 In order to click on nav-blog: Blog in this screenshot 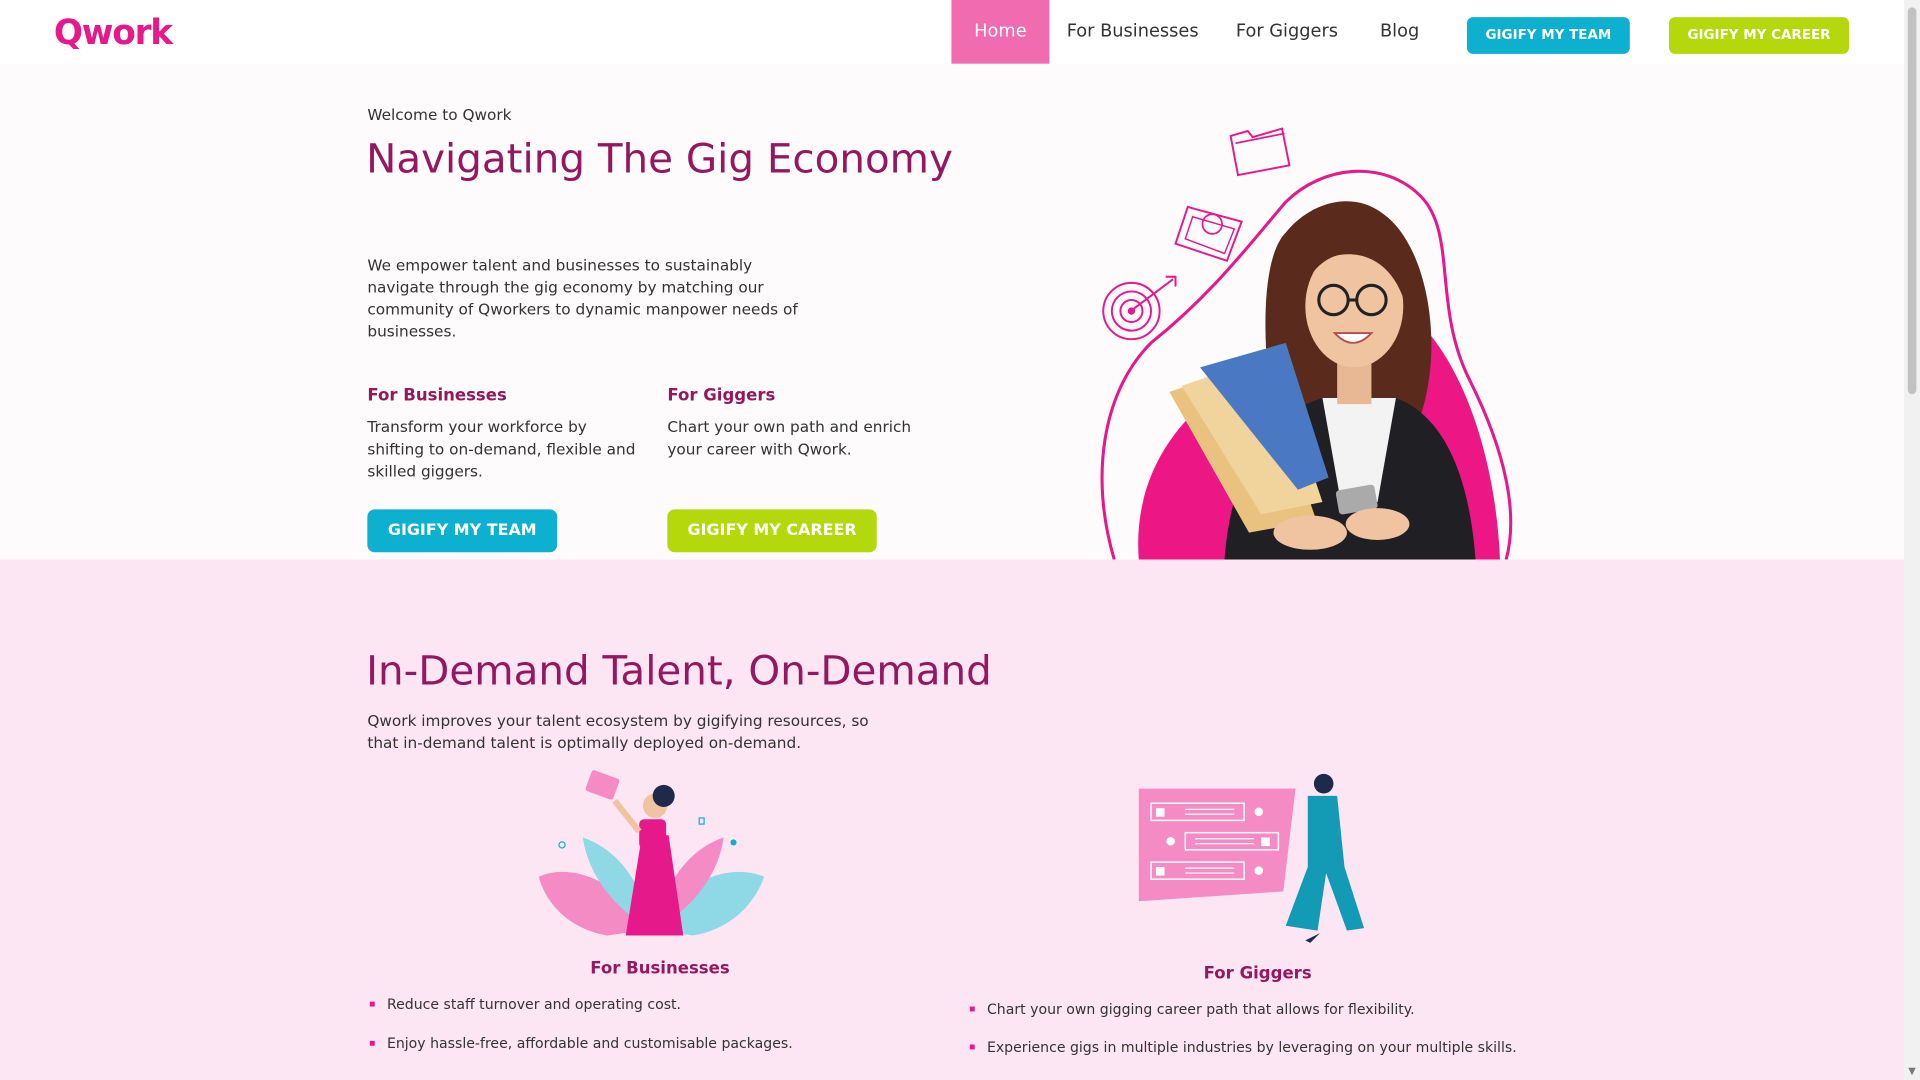, I will do `click(1399, 32)`.